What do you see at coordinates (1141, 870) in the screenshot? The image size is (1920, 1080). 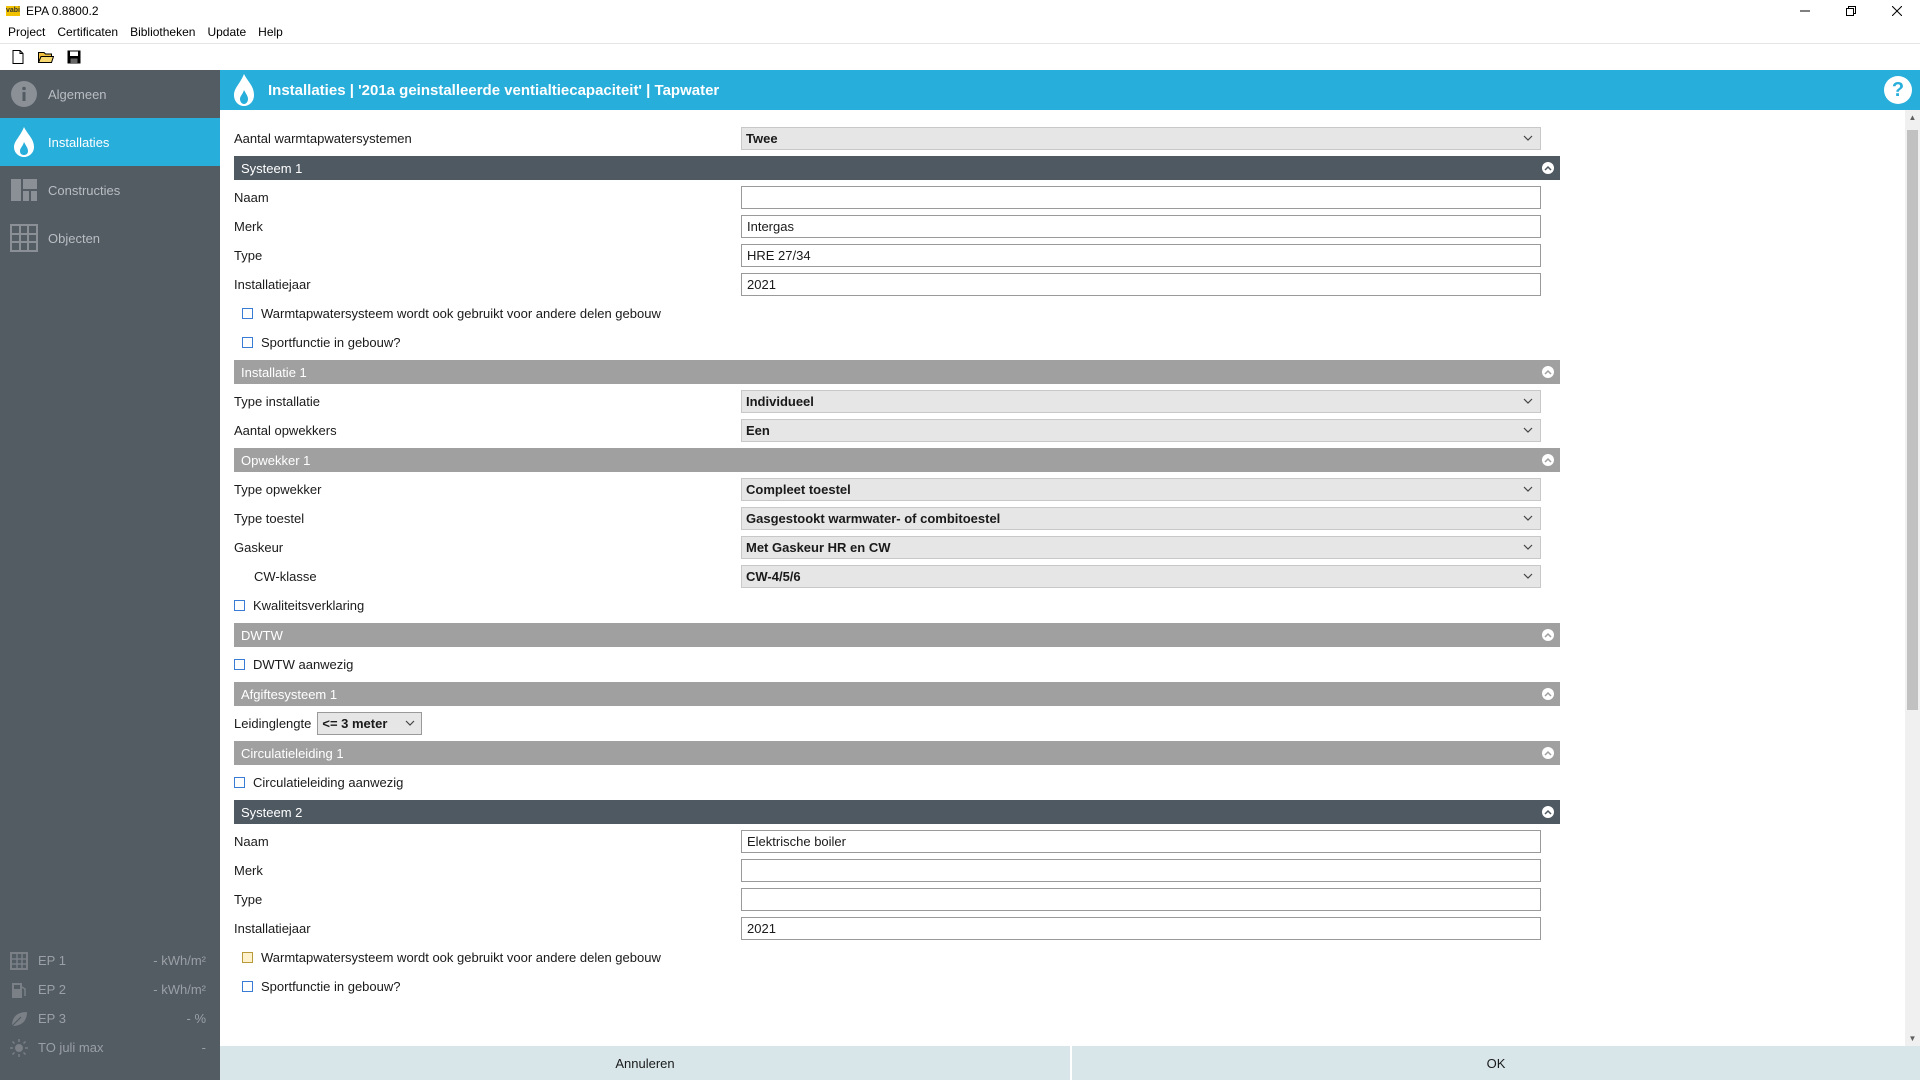 I see `merk-input` at bounding box center [1141, 870].